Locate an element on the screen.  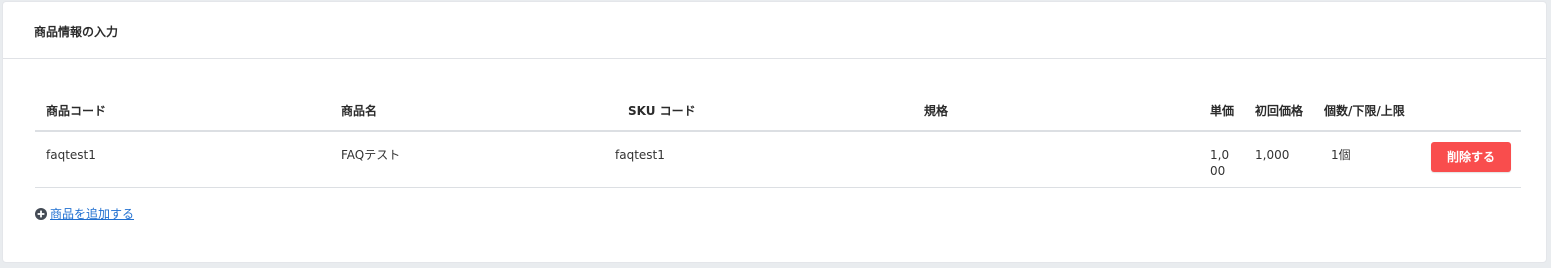
header-first-price: 初回価格 is located at coordinates (1279, 111).